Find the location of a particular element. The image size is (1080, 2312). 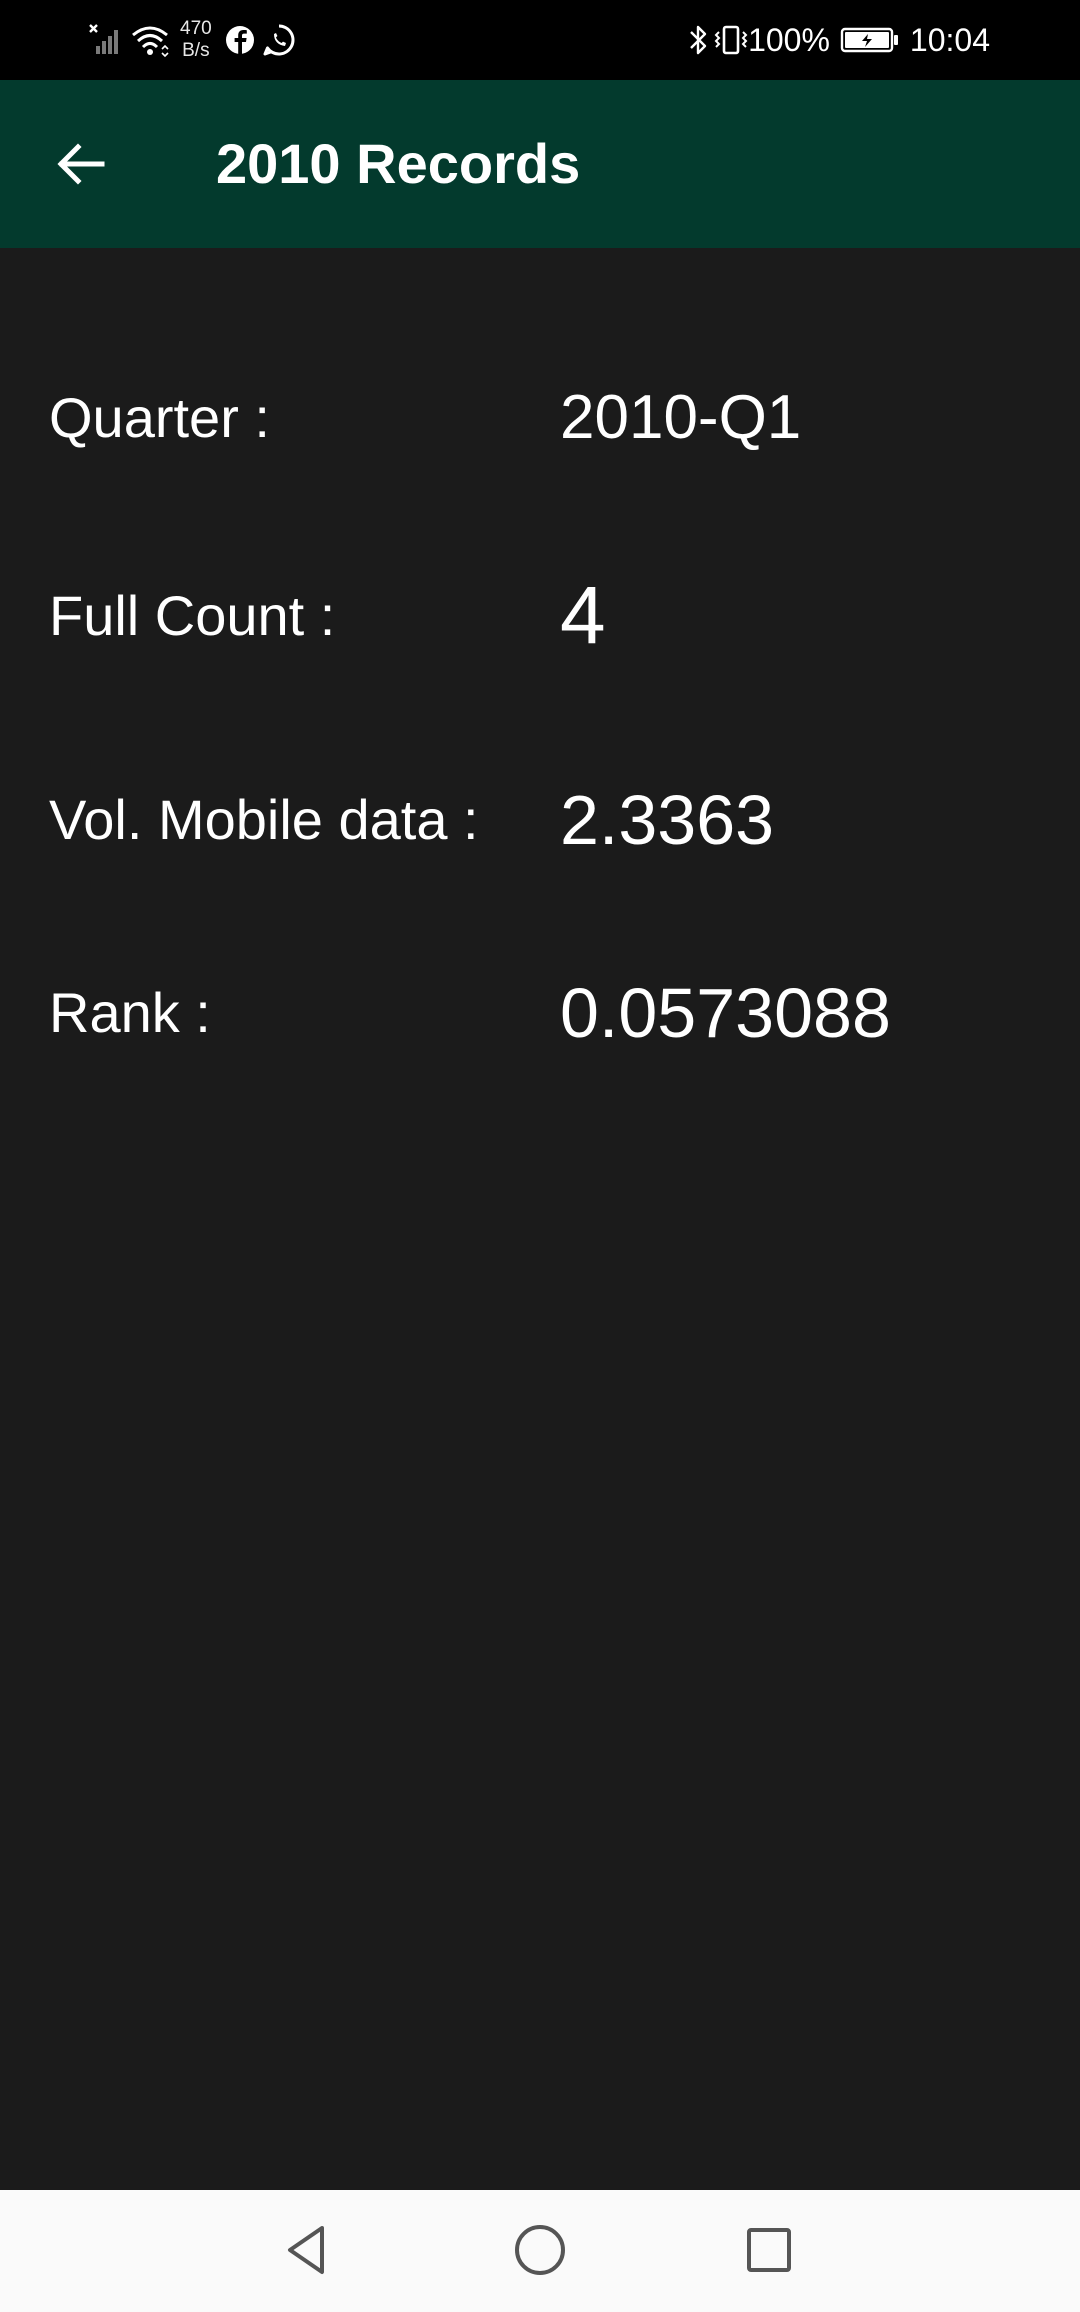

page-title: 2010 Records is located at coordinates (398, 163).